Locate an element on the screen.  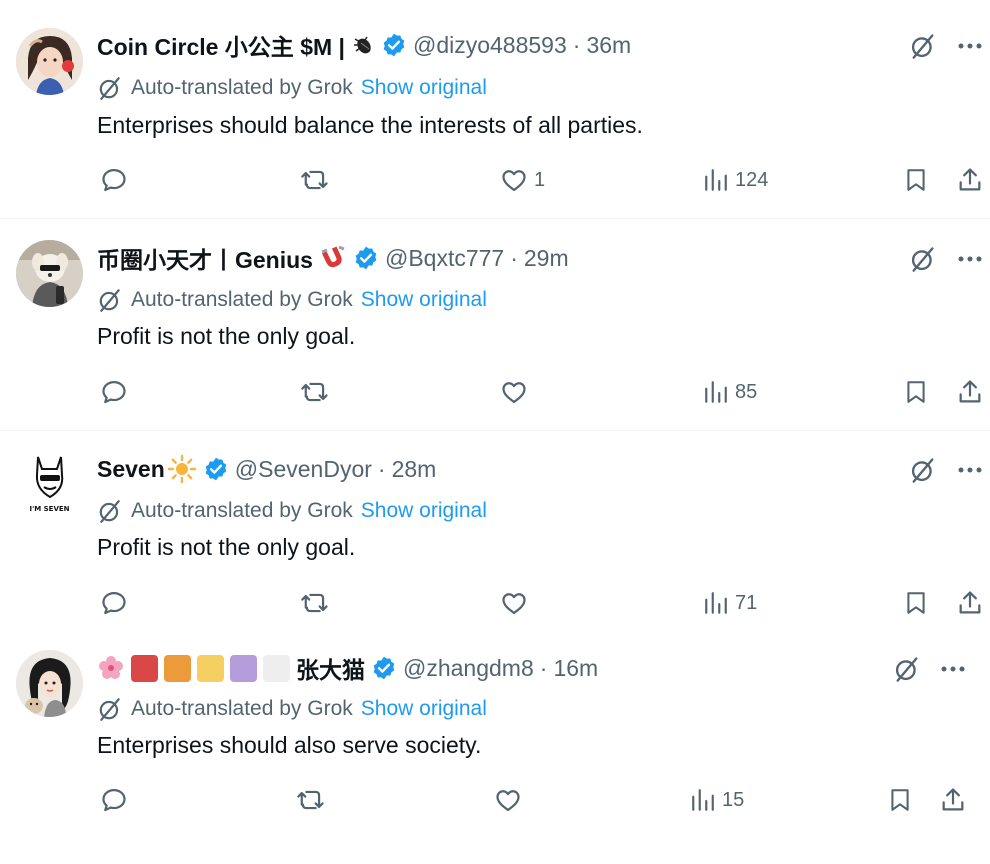
handle: @SevenDyor is located at coordinates (303, 469).